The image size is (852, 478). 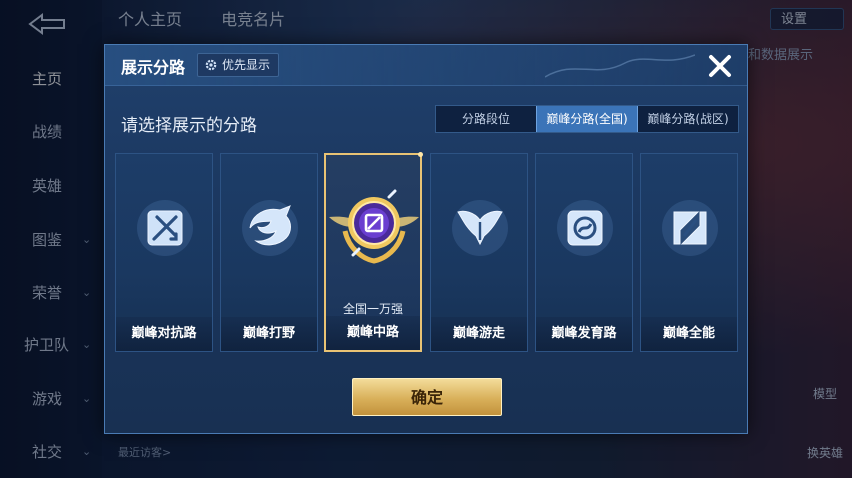 I want to click on tab-peak-lane-region: 巅峰分路(战区), so click(x=688, y=119).